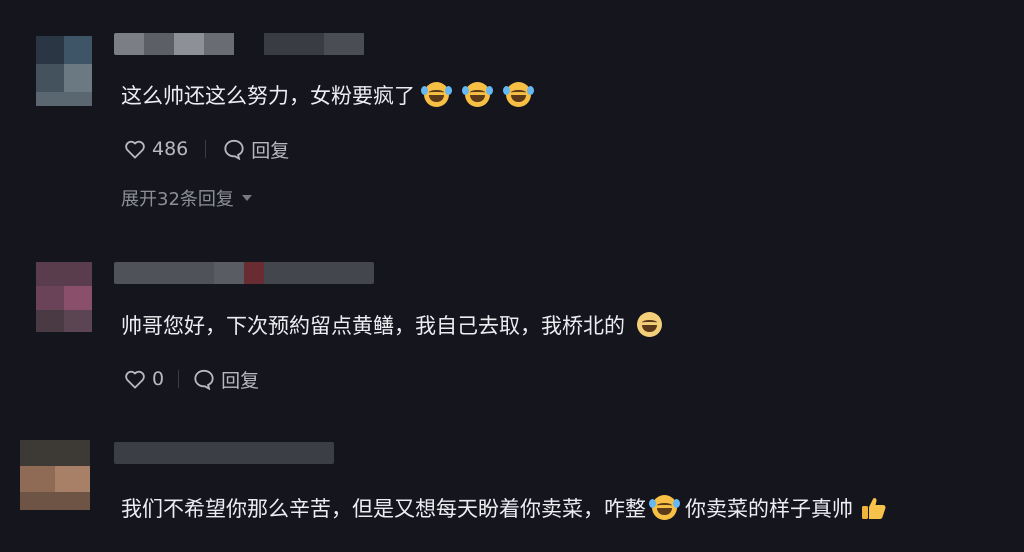 Image resolution: width=1024 pixels, height=552 pixels. Describe the element at coordinates (246, 198) in the screenshot. I see `chevron-down-icon` at that location.